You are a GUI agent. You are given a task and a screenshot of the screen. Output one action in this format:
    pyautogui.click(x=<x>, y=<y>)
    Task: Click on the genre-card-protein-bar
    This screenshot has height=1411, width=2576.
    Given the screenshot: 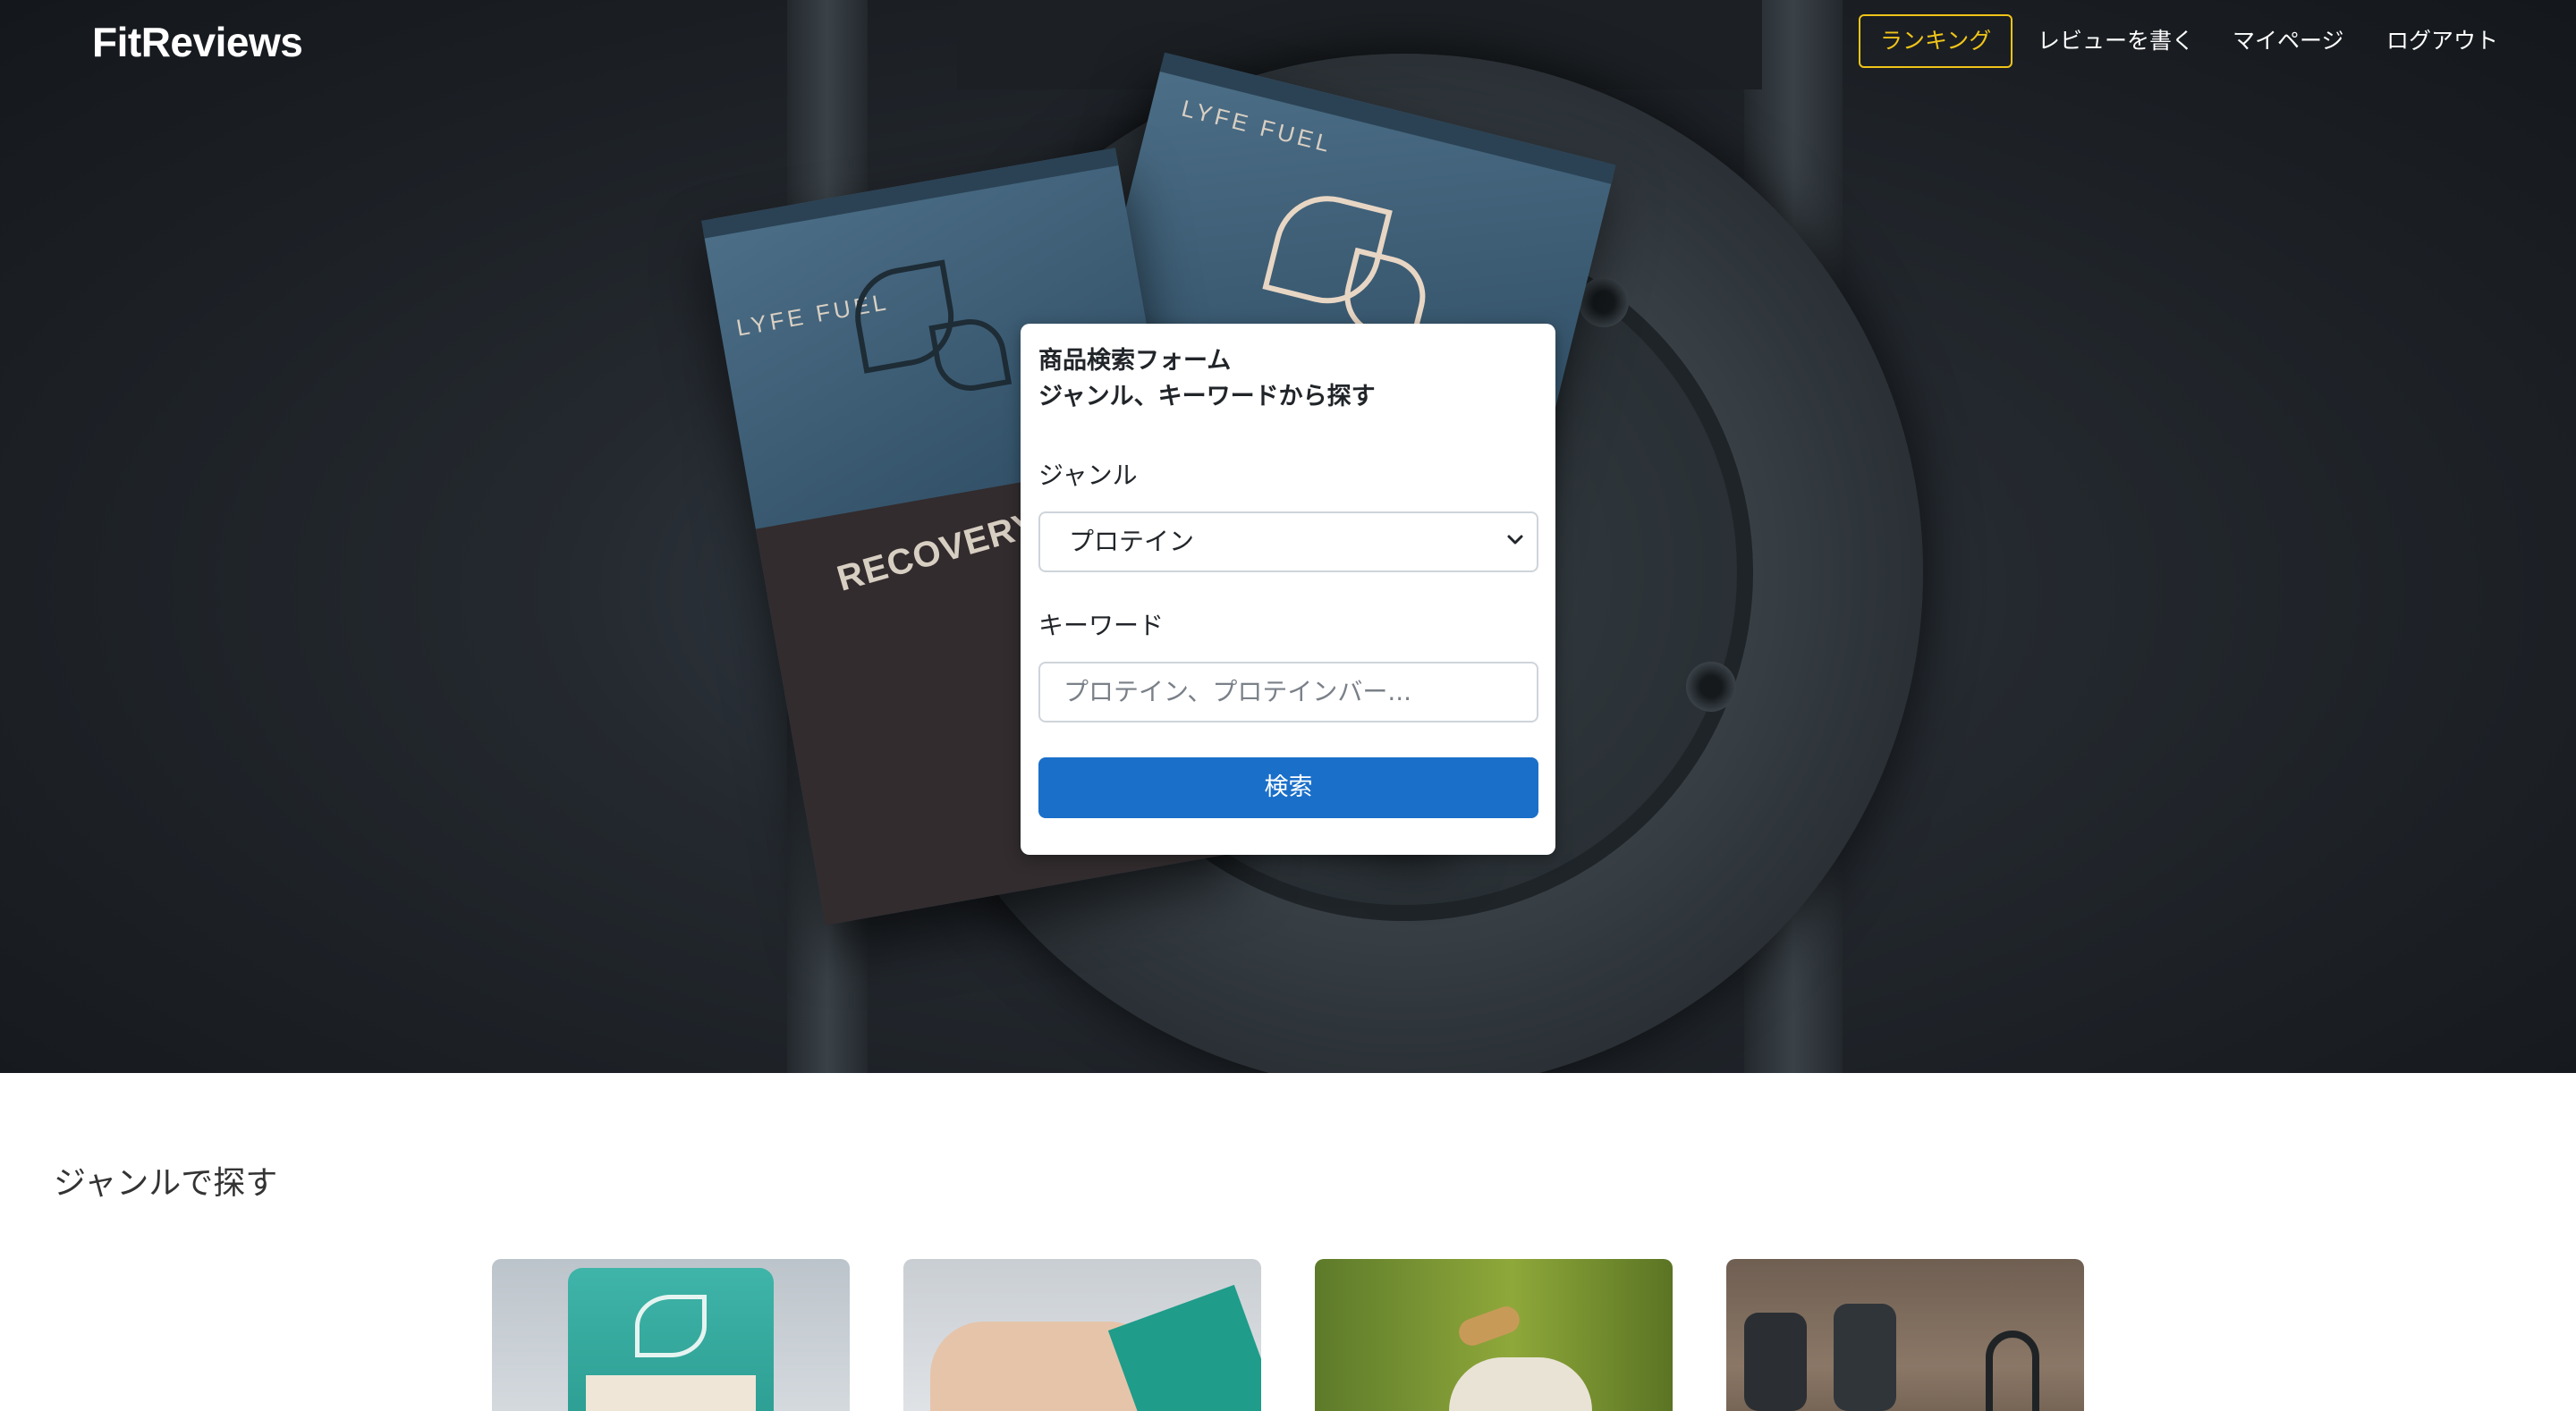 What is the action you would take?
    pyautogui.click(x=1082, y=1335)
    